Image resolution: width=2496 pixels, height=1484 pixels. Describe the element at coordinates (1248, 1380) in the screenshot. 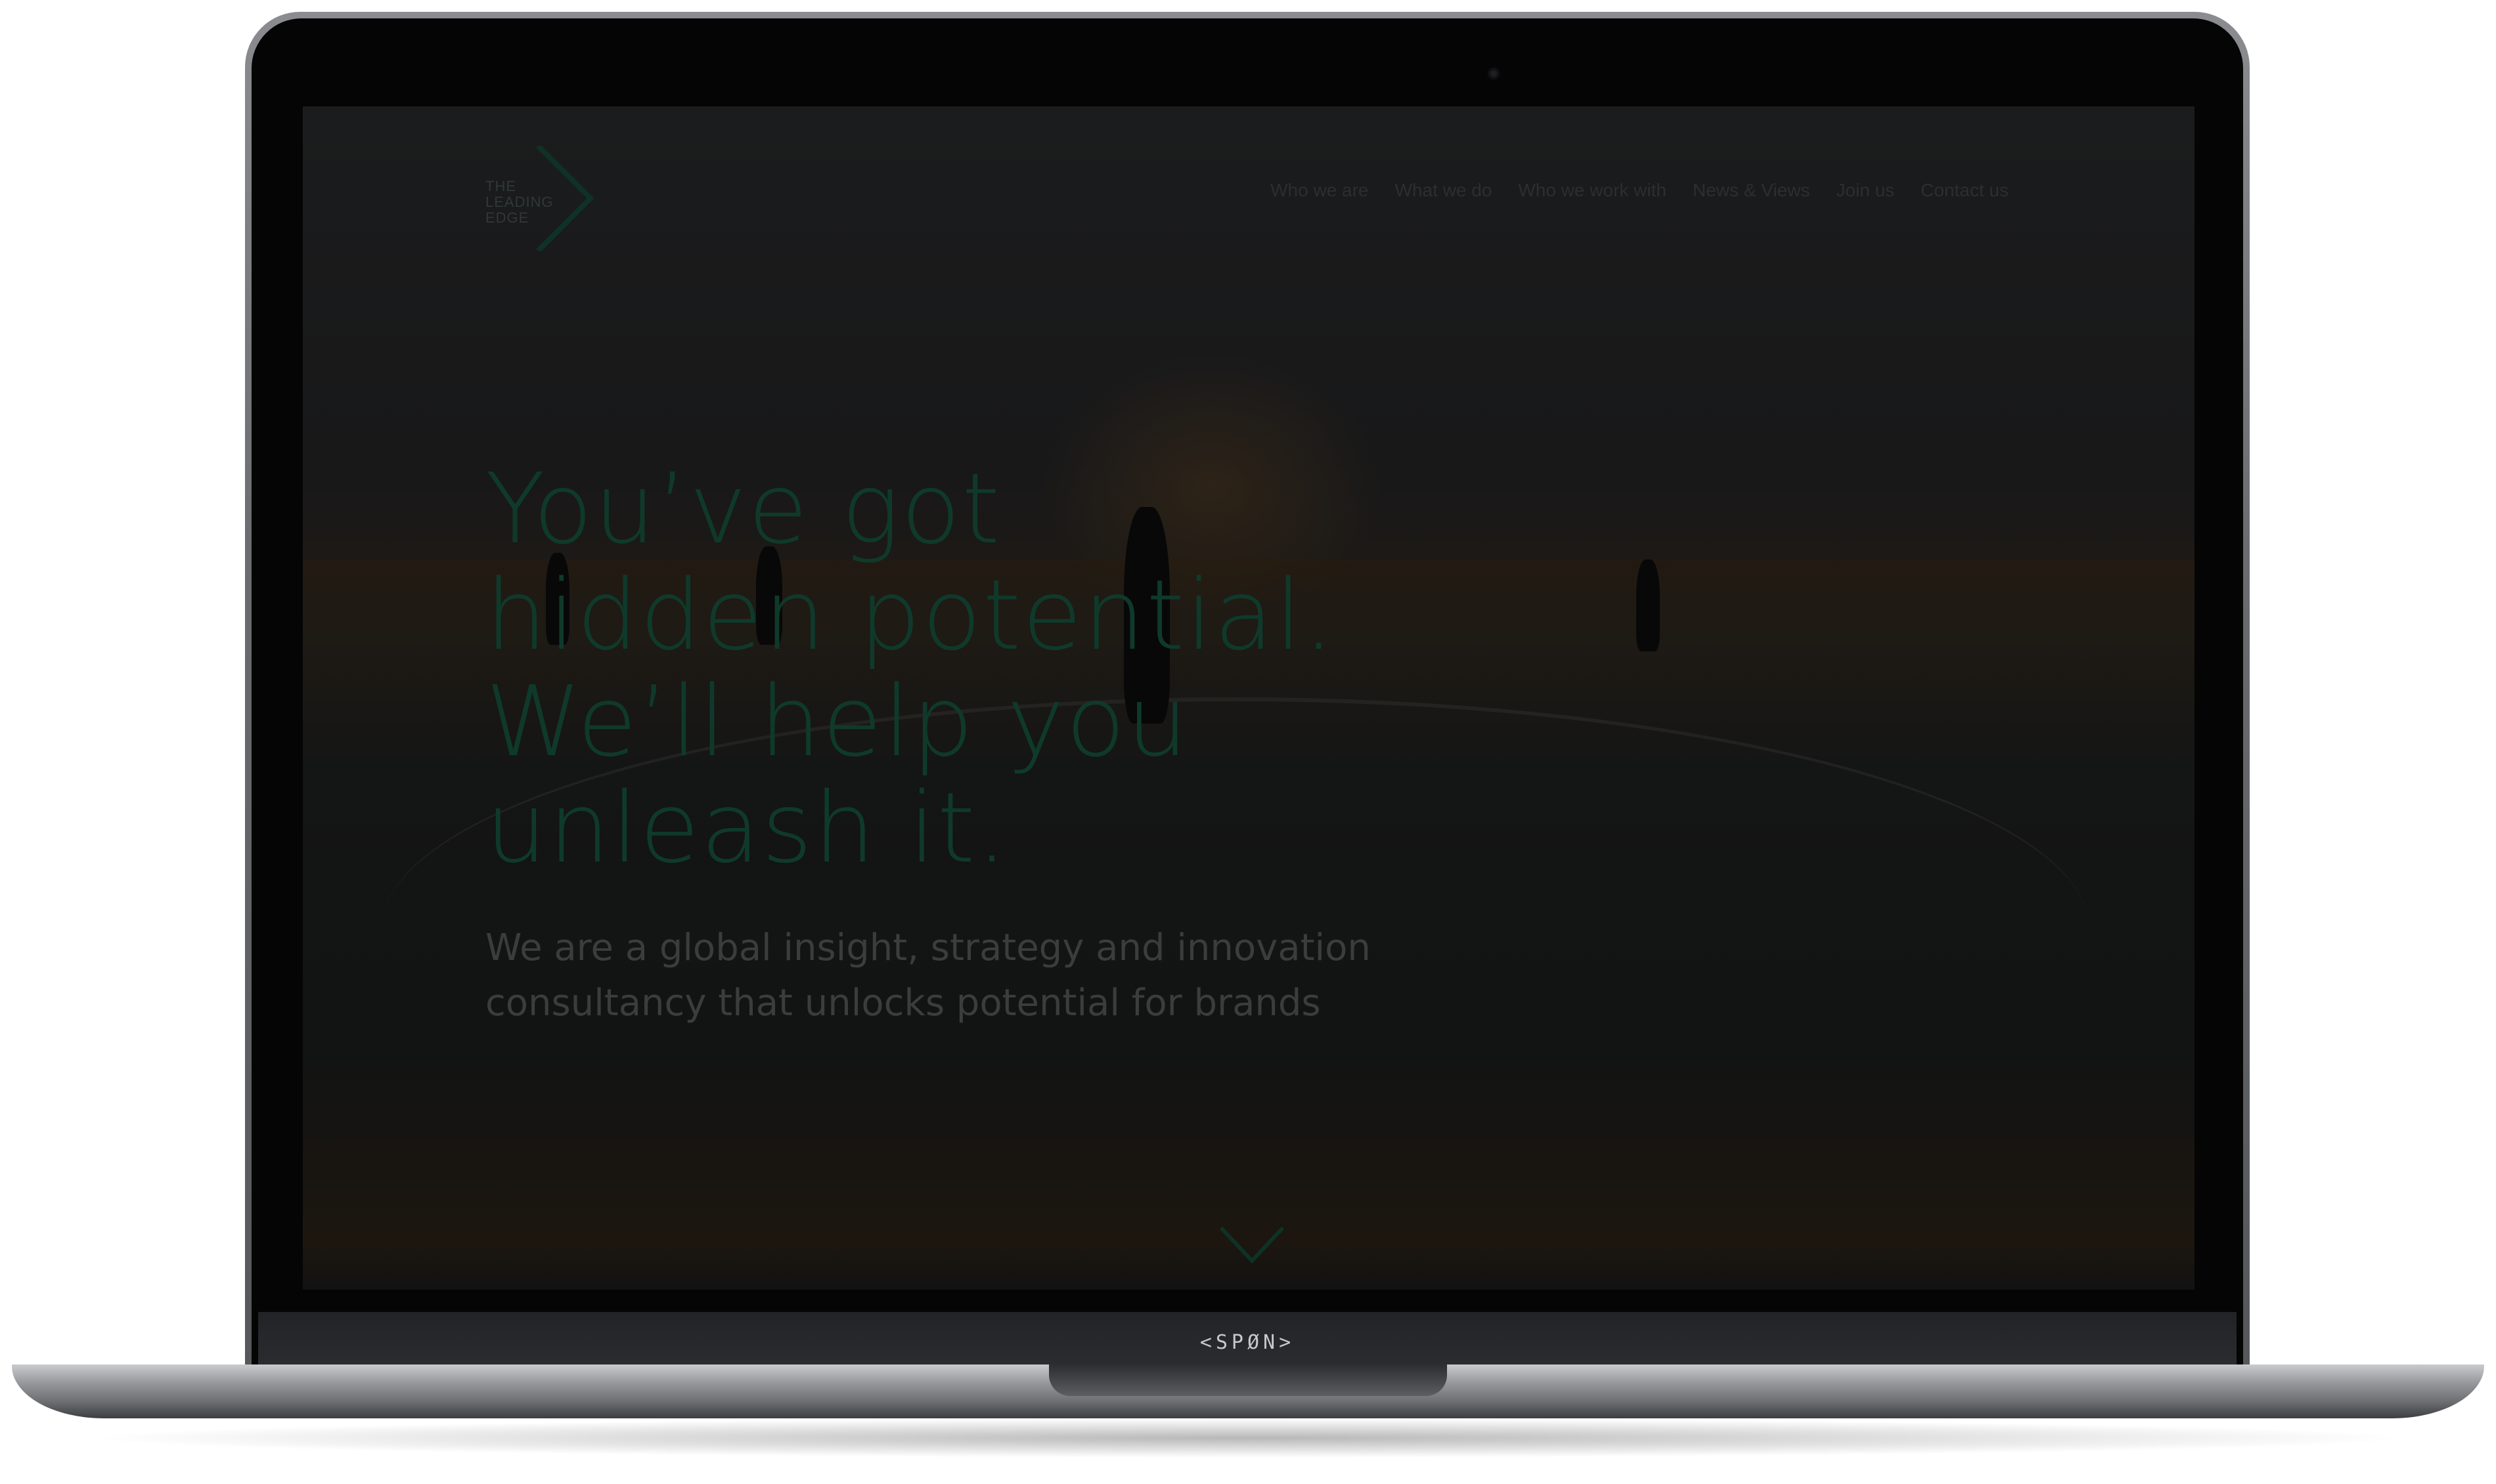

I see `laptop-opening-notch` at that location.